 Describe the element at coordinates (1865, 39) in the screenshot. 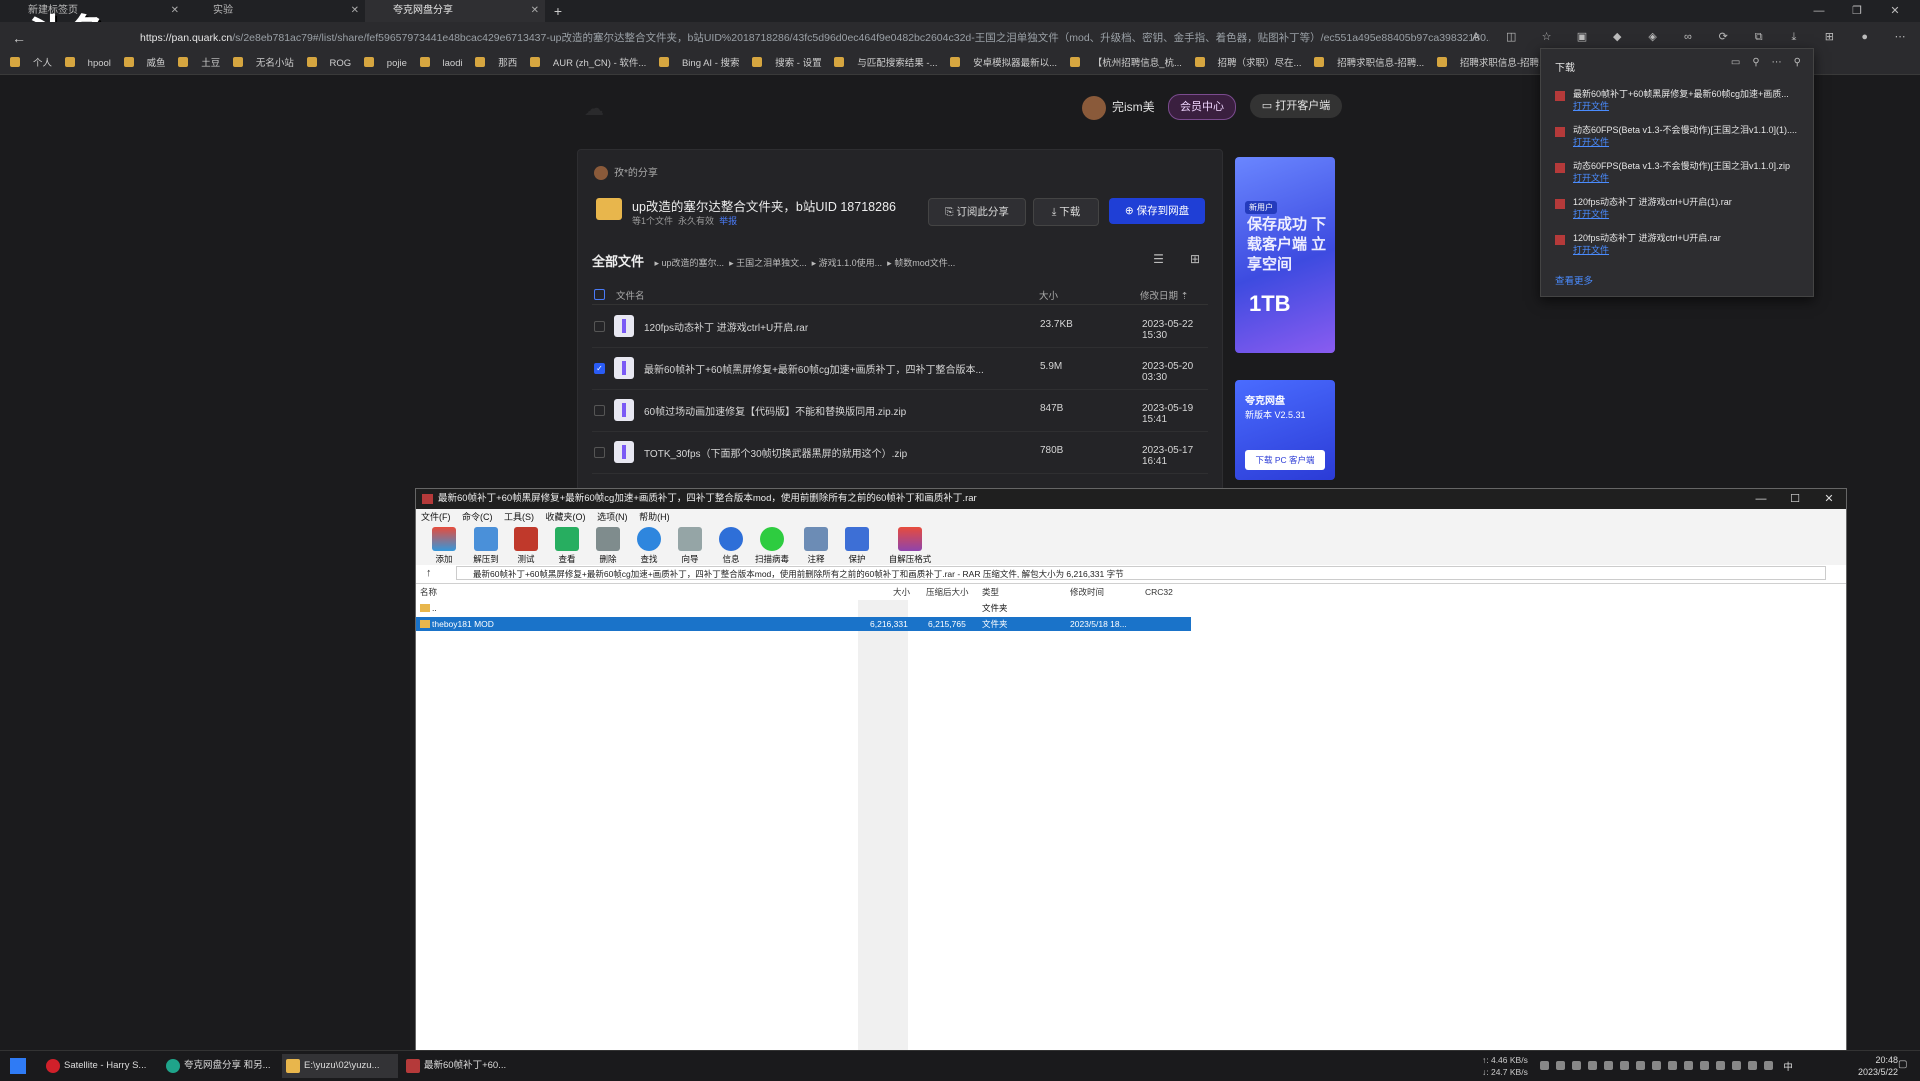

I see `profile-avatar-icon: ●` at that location.